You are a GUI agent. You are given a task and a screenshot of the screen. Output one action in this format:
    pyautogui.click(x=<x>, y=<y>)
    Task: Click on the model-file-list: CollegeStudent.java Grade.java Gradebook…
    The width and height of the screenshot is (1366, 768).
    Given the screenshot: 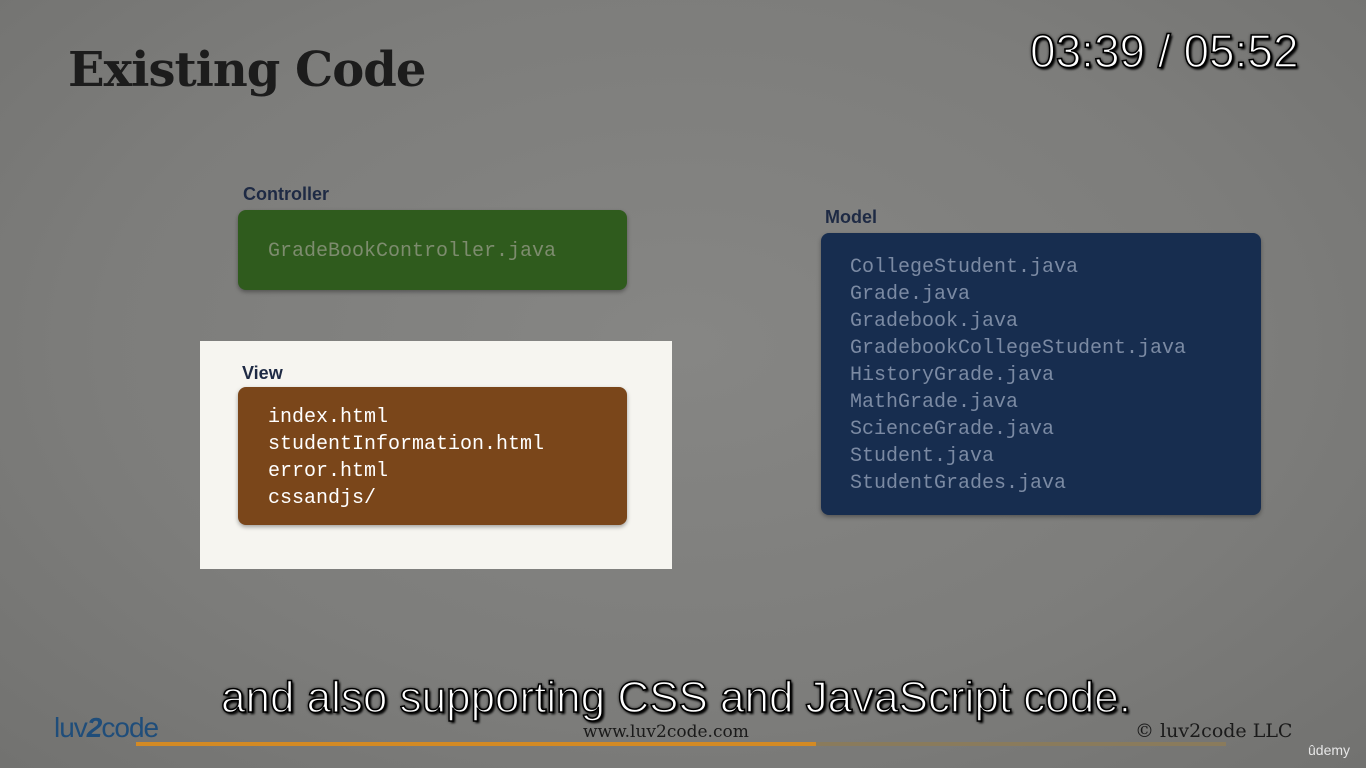 What is the action you would take?
    pyautogui.click(x=1018, y=375)
    